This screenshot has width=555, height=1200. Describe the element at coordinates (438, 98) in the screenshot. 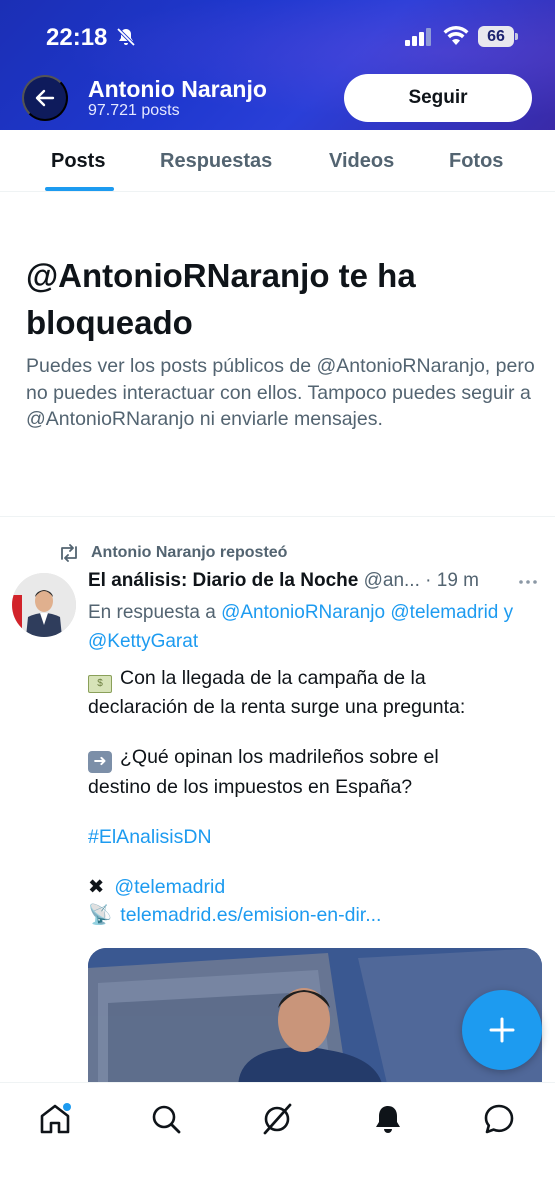

I see `follow-button: Seguir` at that location.